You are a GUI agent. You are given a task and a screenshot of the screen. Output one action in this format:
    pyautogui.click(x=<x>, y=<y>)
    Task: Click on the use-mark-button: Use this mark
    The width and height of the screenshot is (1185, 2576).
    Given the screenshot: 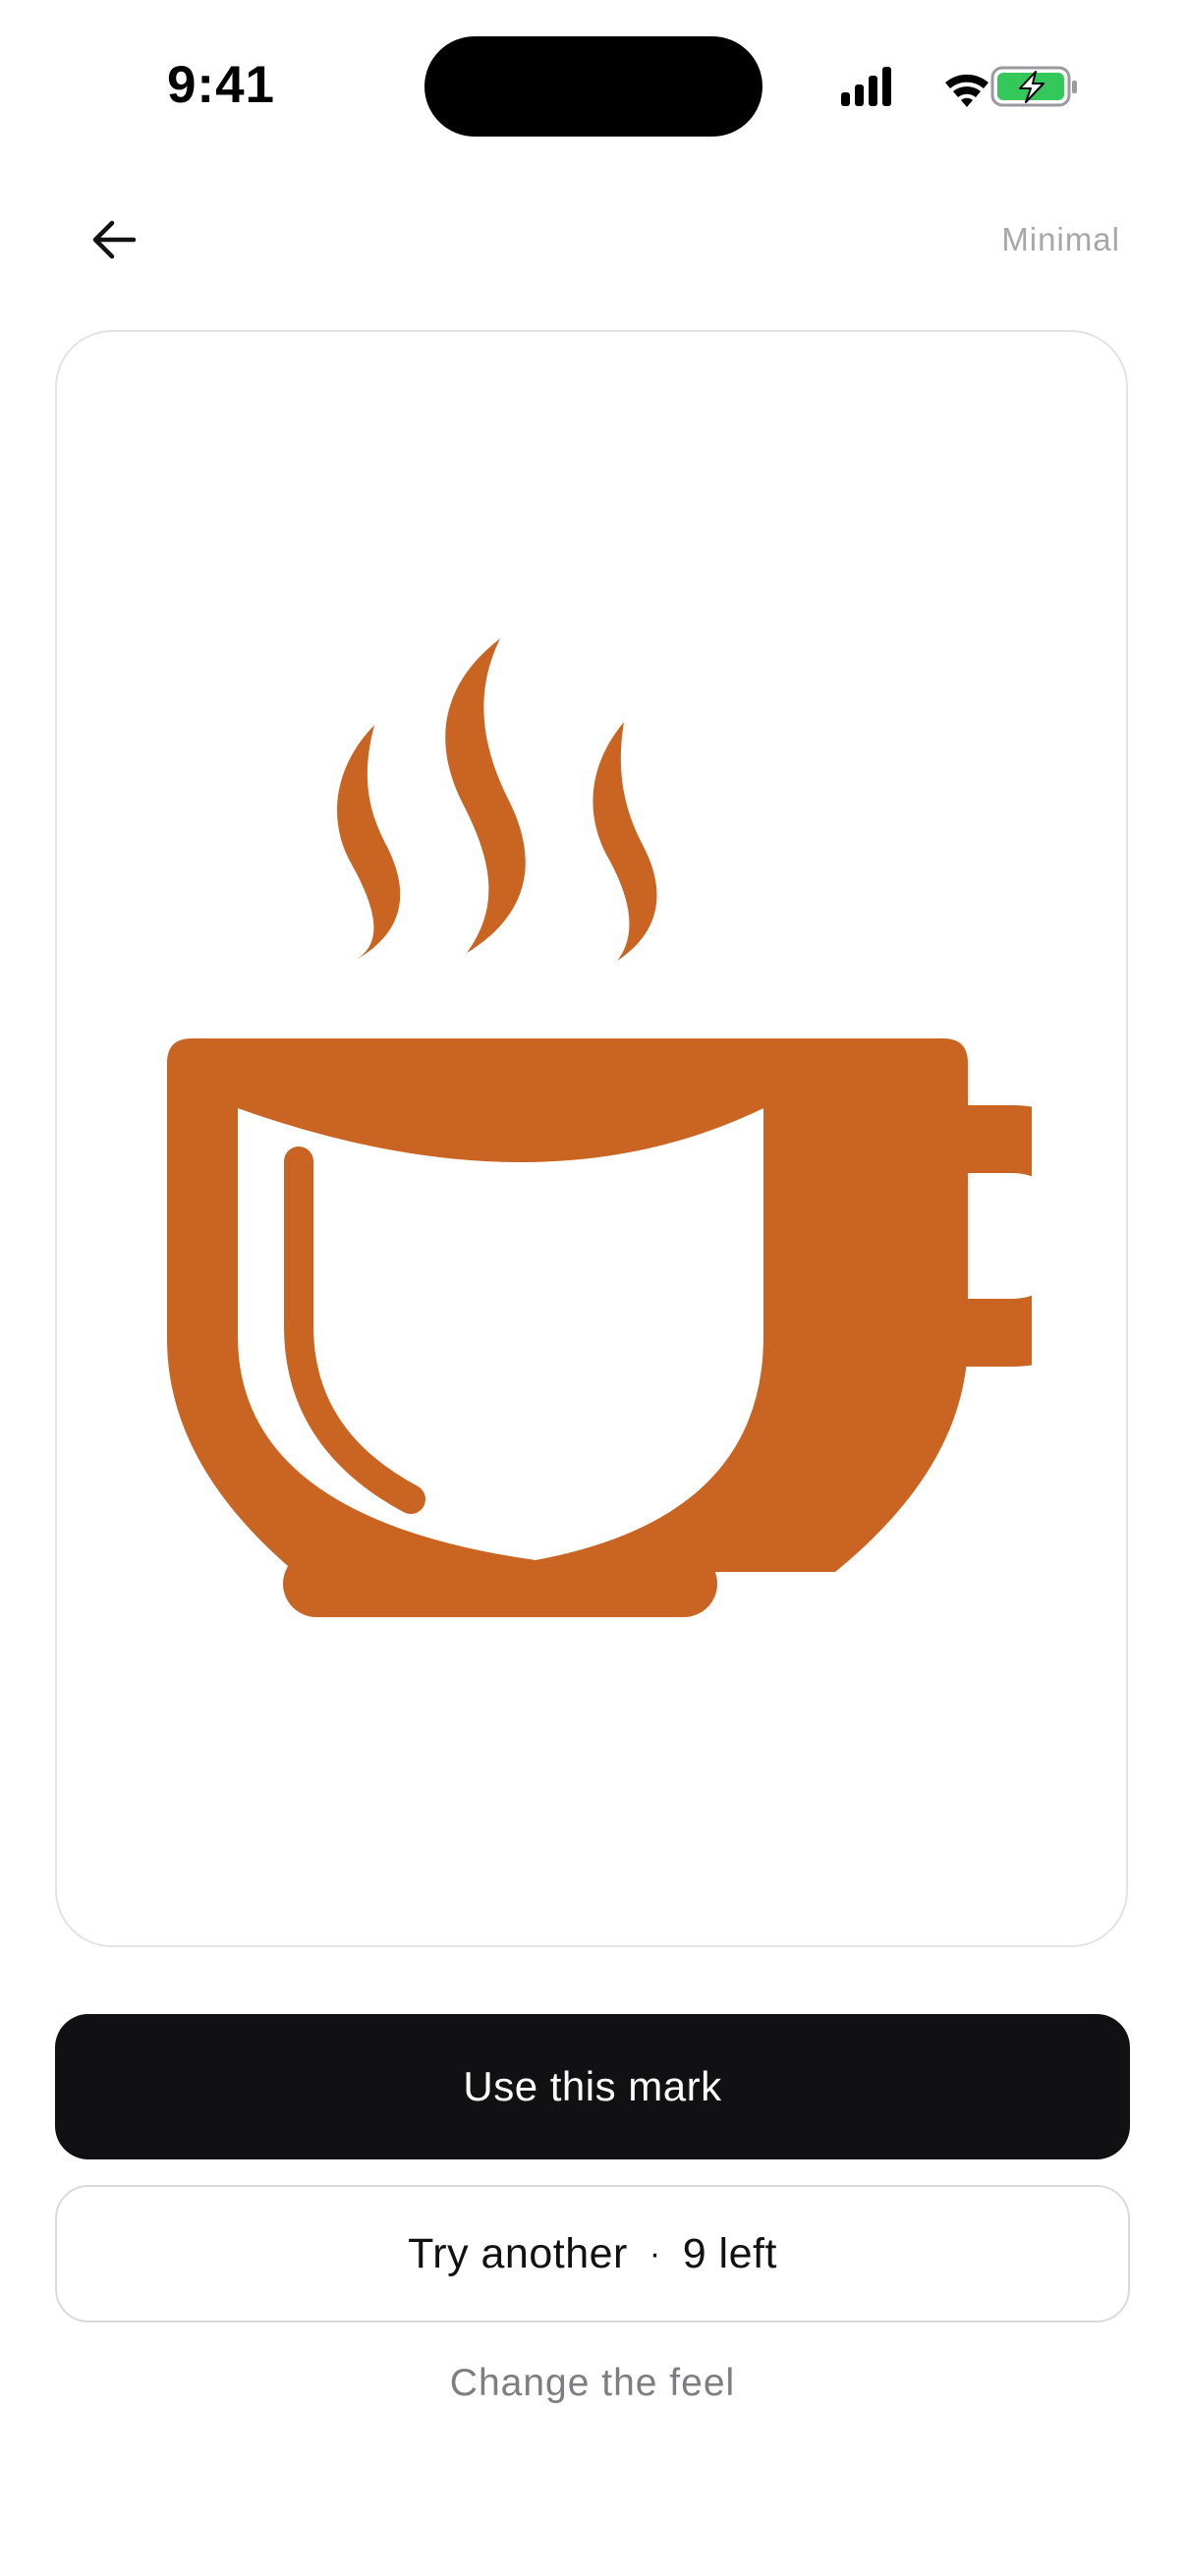 What is the action you would take?
    pyautogui.click(x=592, y=2086)
    